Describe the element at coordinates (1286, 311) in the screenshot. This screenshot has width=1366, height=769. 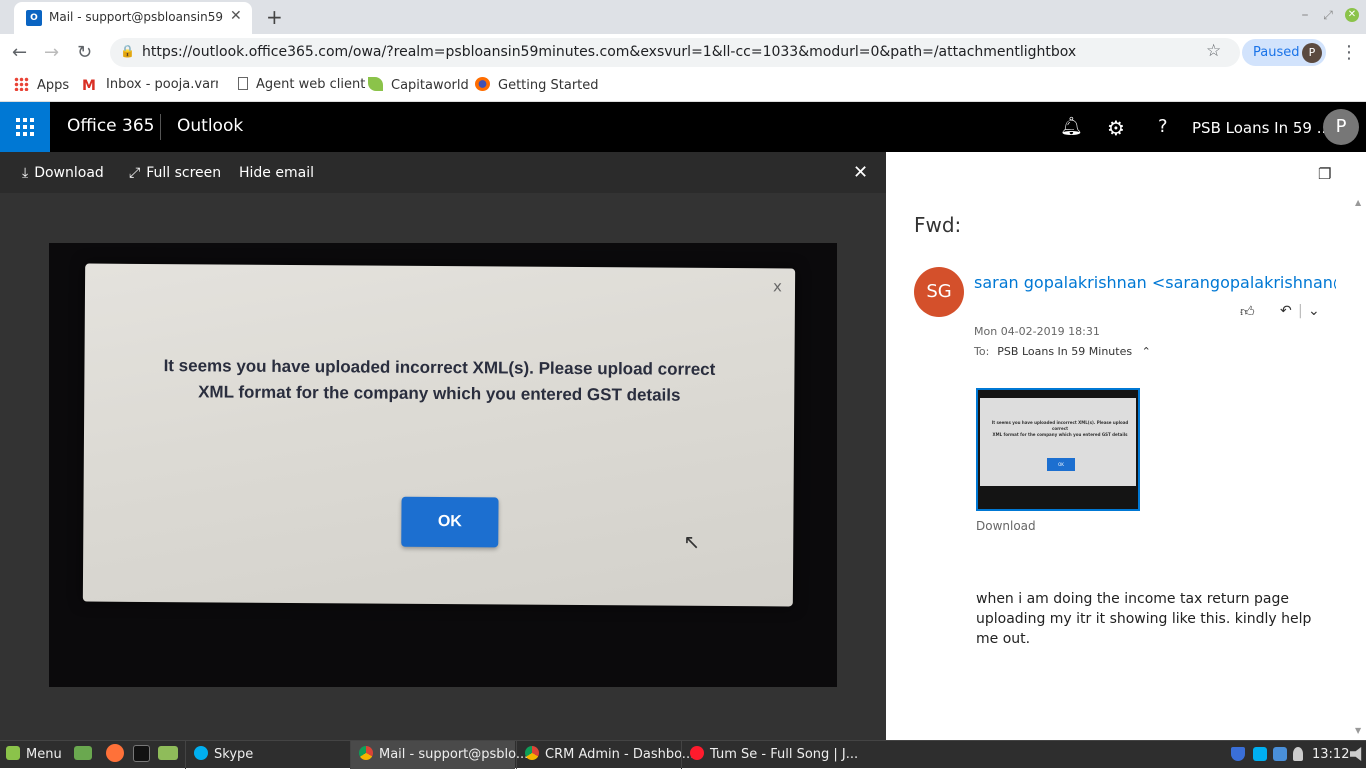
I see `reply-icon: ↶` at that location.